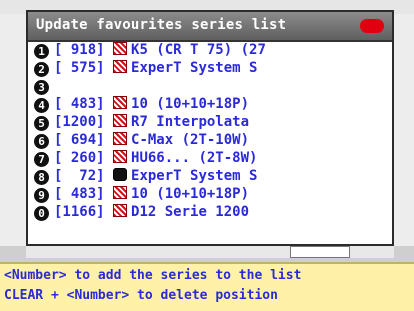 The width and height of the screenshot is (414, 311). Describe the element at coordinates (190, 122) in the screenshot. I see `series-name: R7 Interpolata` at that location.